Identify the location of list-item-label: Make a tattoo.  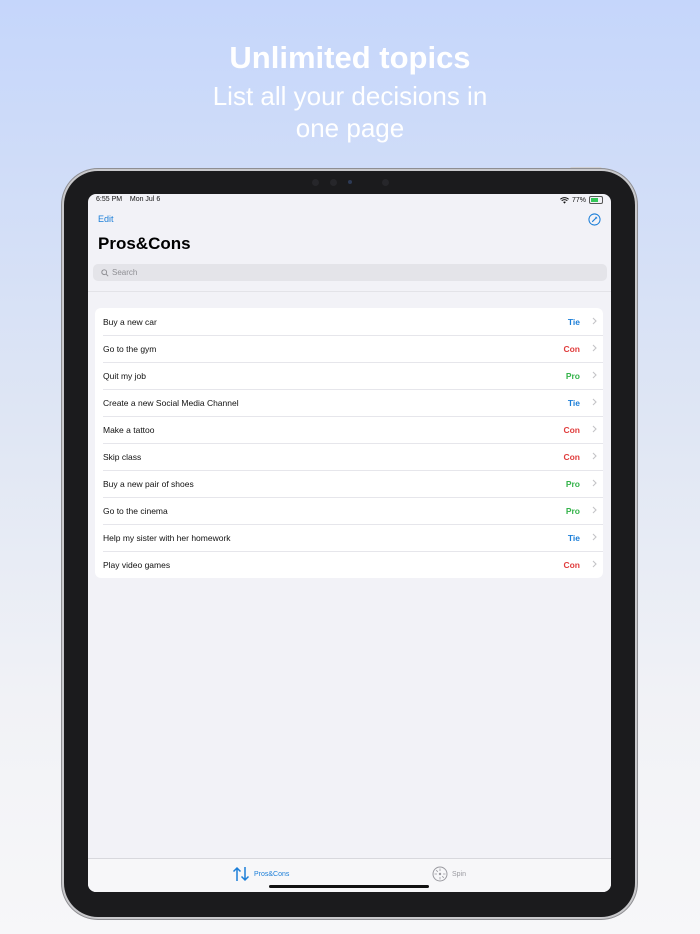
(129, 429).